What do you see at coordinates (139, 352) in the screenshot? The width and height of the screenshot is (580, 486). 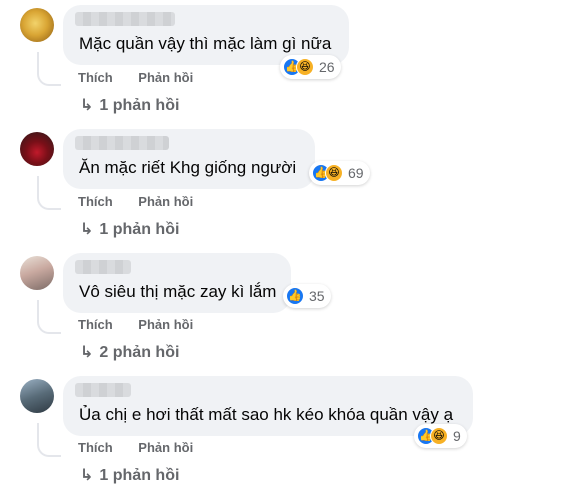 I see `replies-count-text: 2 phản hồi` at bounding box center [139, 352].